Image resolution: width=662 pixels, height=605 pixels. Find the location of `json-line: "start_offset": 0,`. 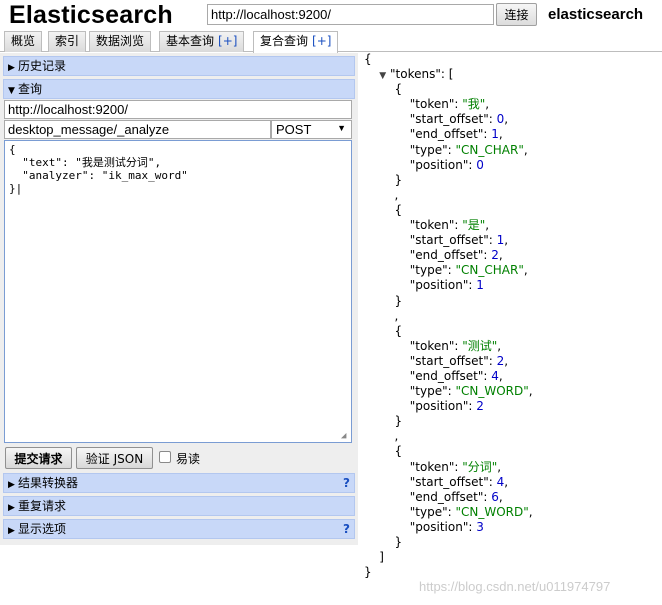

json-line: "start_offset": 0, is located at coordinates (459, 119).